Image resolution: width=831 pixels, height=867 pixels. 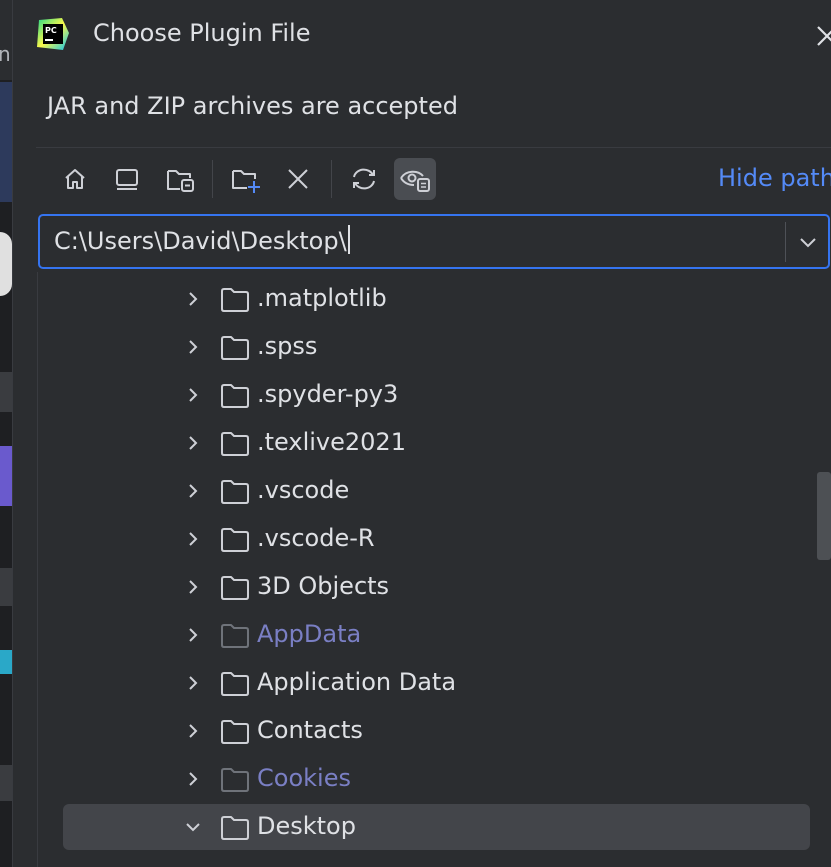 What do you see at coordinates (785, 242) in the screenshot?
I see `combo-separator` at bounding box center [785, 242].